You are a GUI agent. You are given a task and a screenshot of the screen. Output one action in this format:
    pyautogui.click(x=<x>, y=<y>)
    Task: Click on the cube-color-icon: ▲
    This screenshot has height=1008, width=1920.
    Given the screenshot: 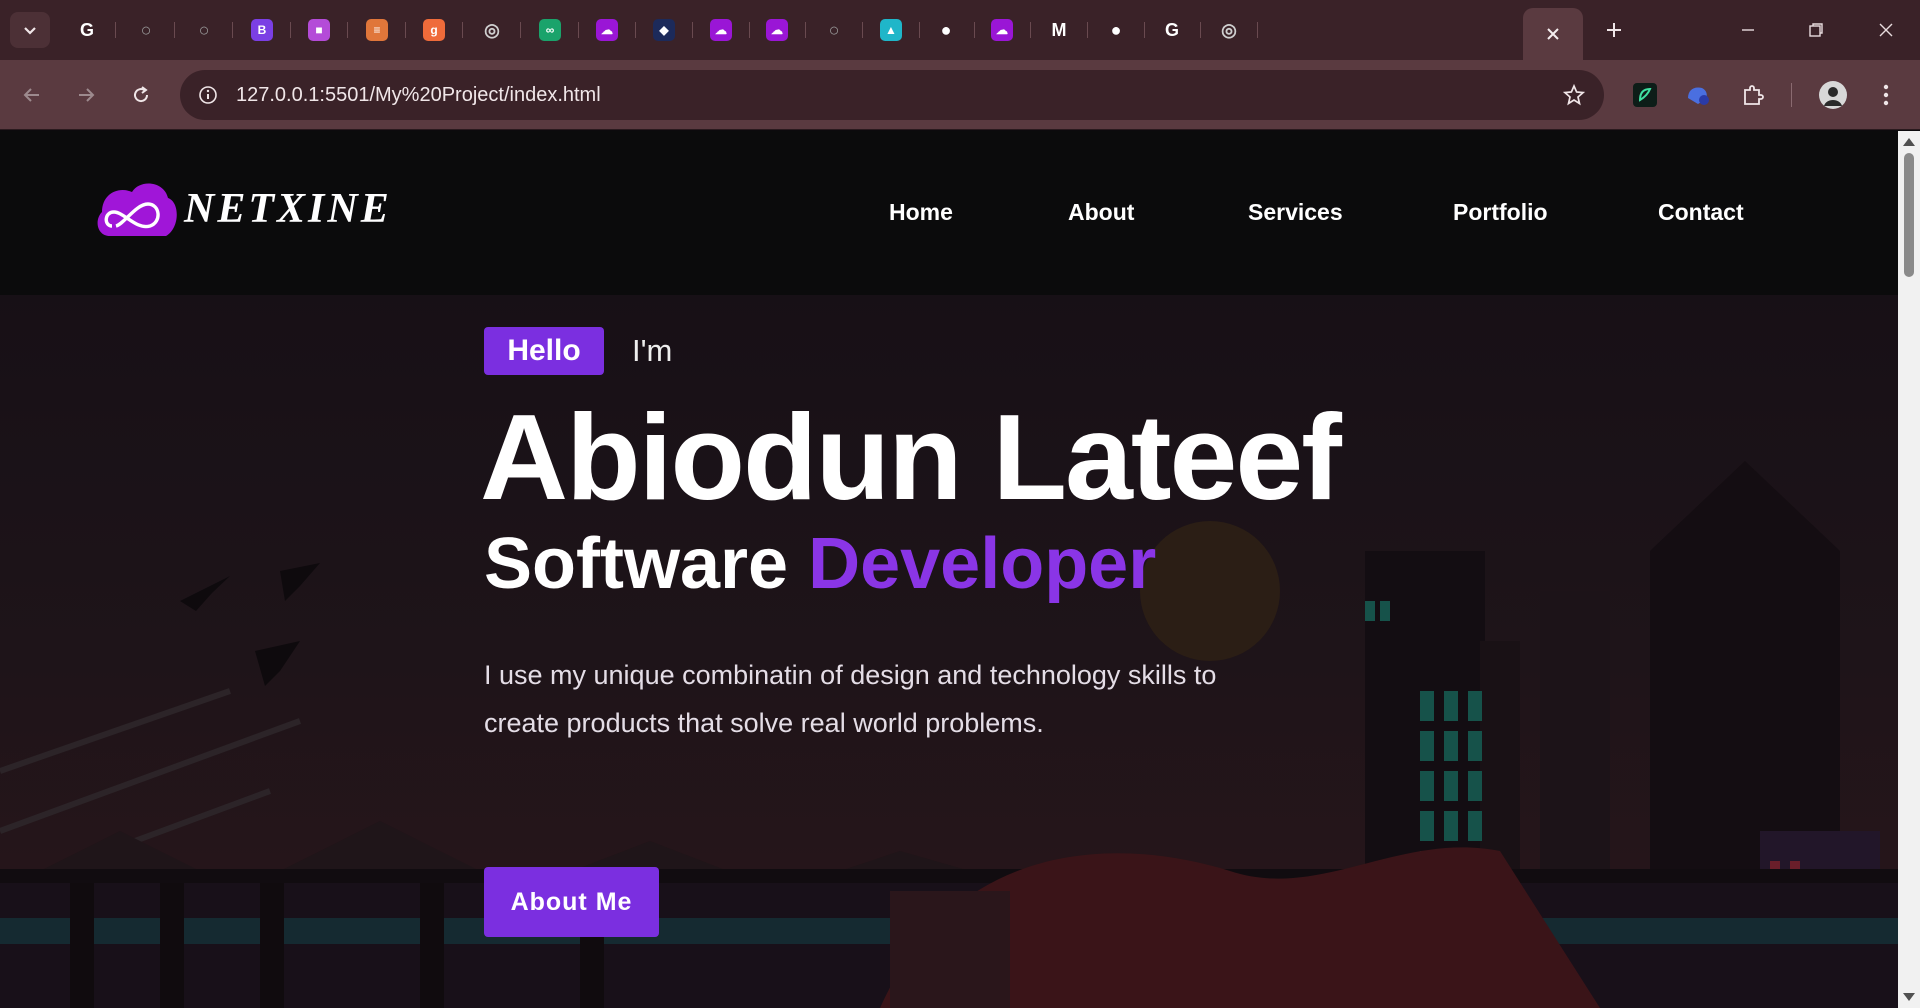 What is the action you would take?
    pyautogui.click(x=891, y=30)
    